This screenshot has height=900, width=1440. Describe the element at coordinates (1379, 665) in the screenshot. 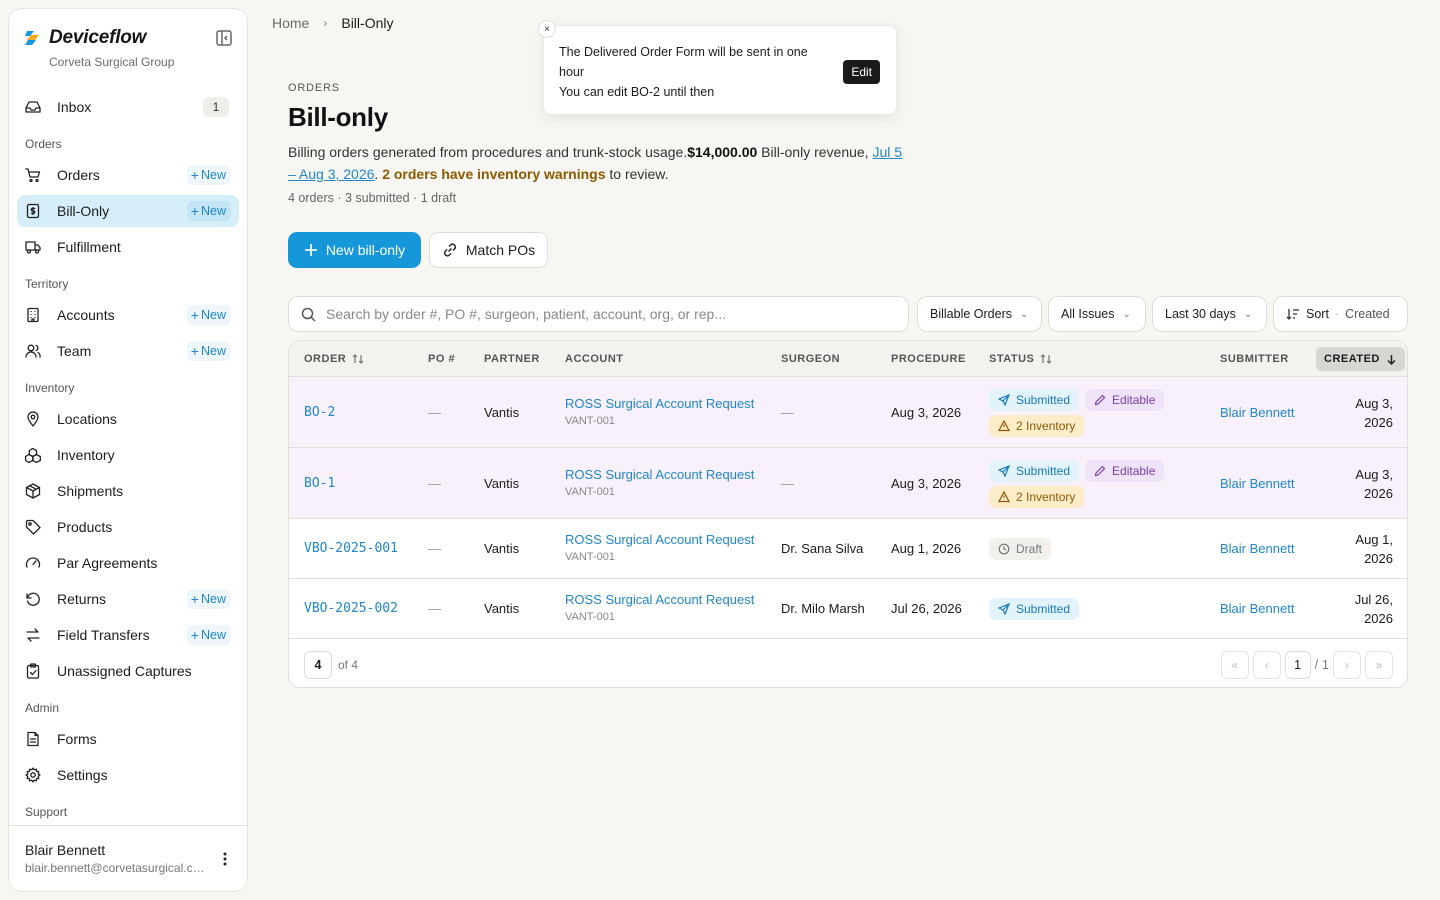

I see `last-page-icon: »` at that location.